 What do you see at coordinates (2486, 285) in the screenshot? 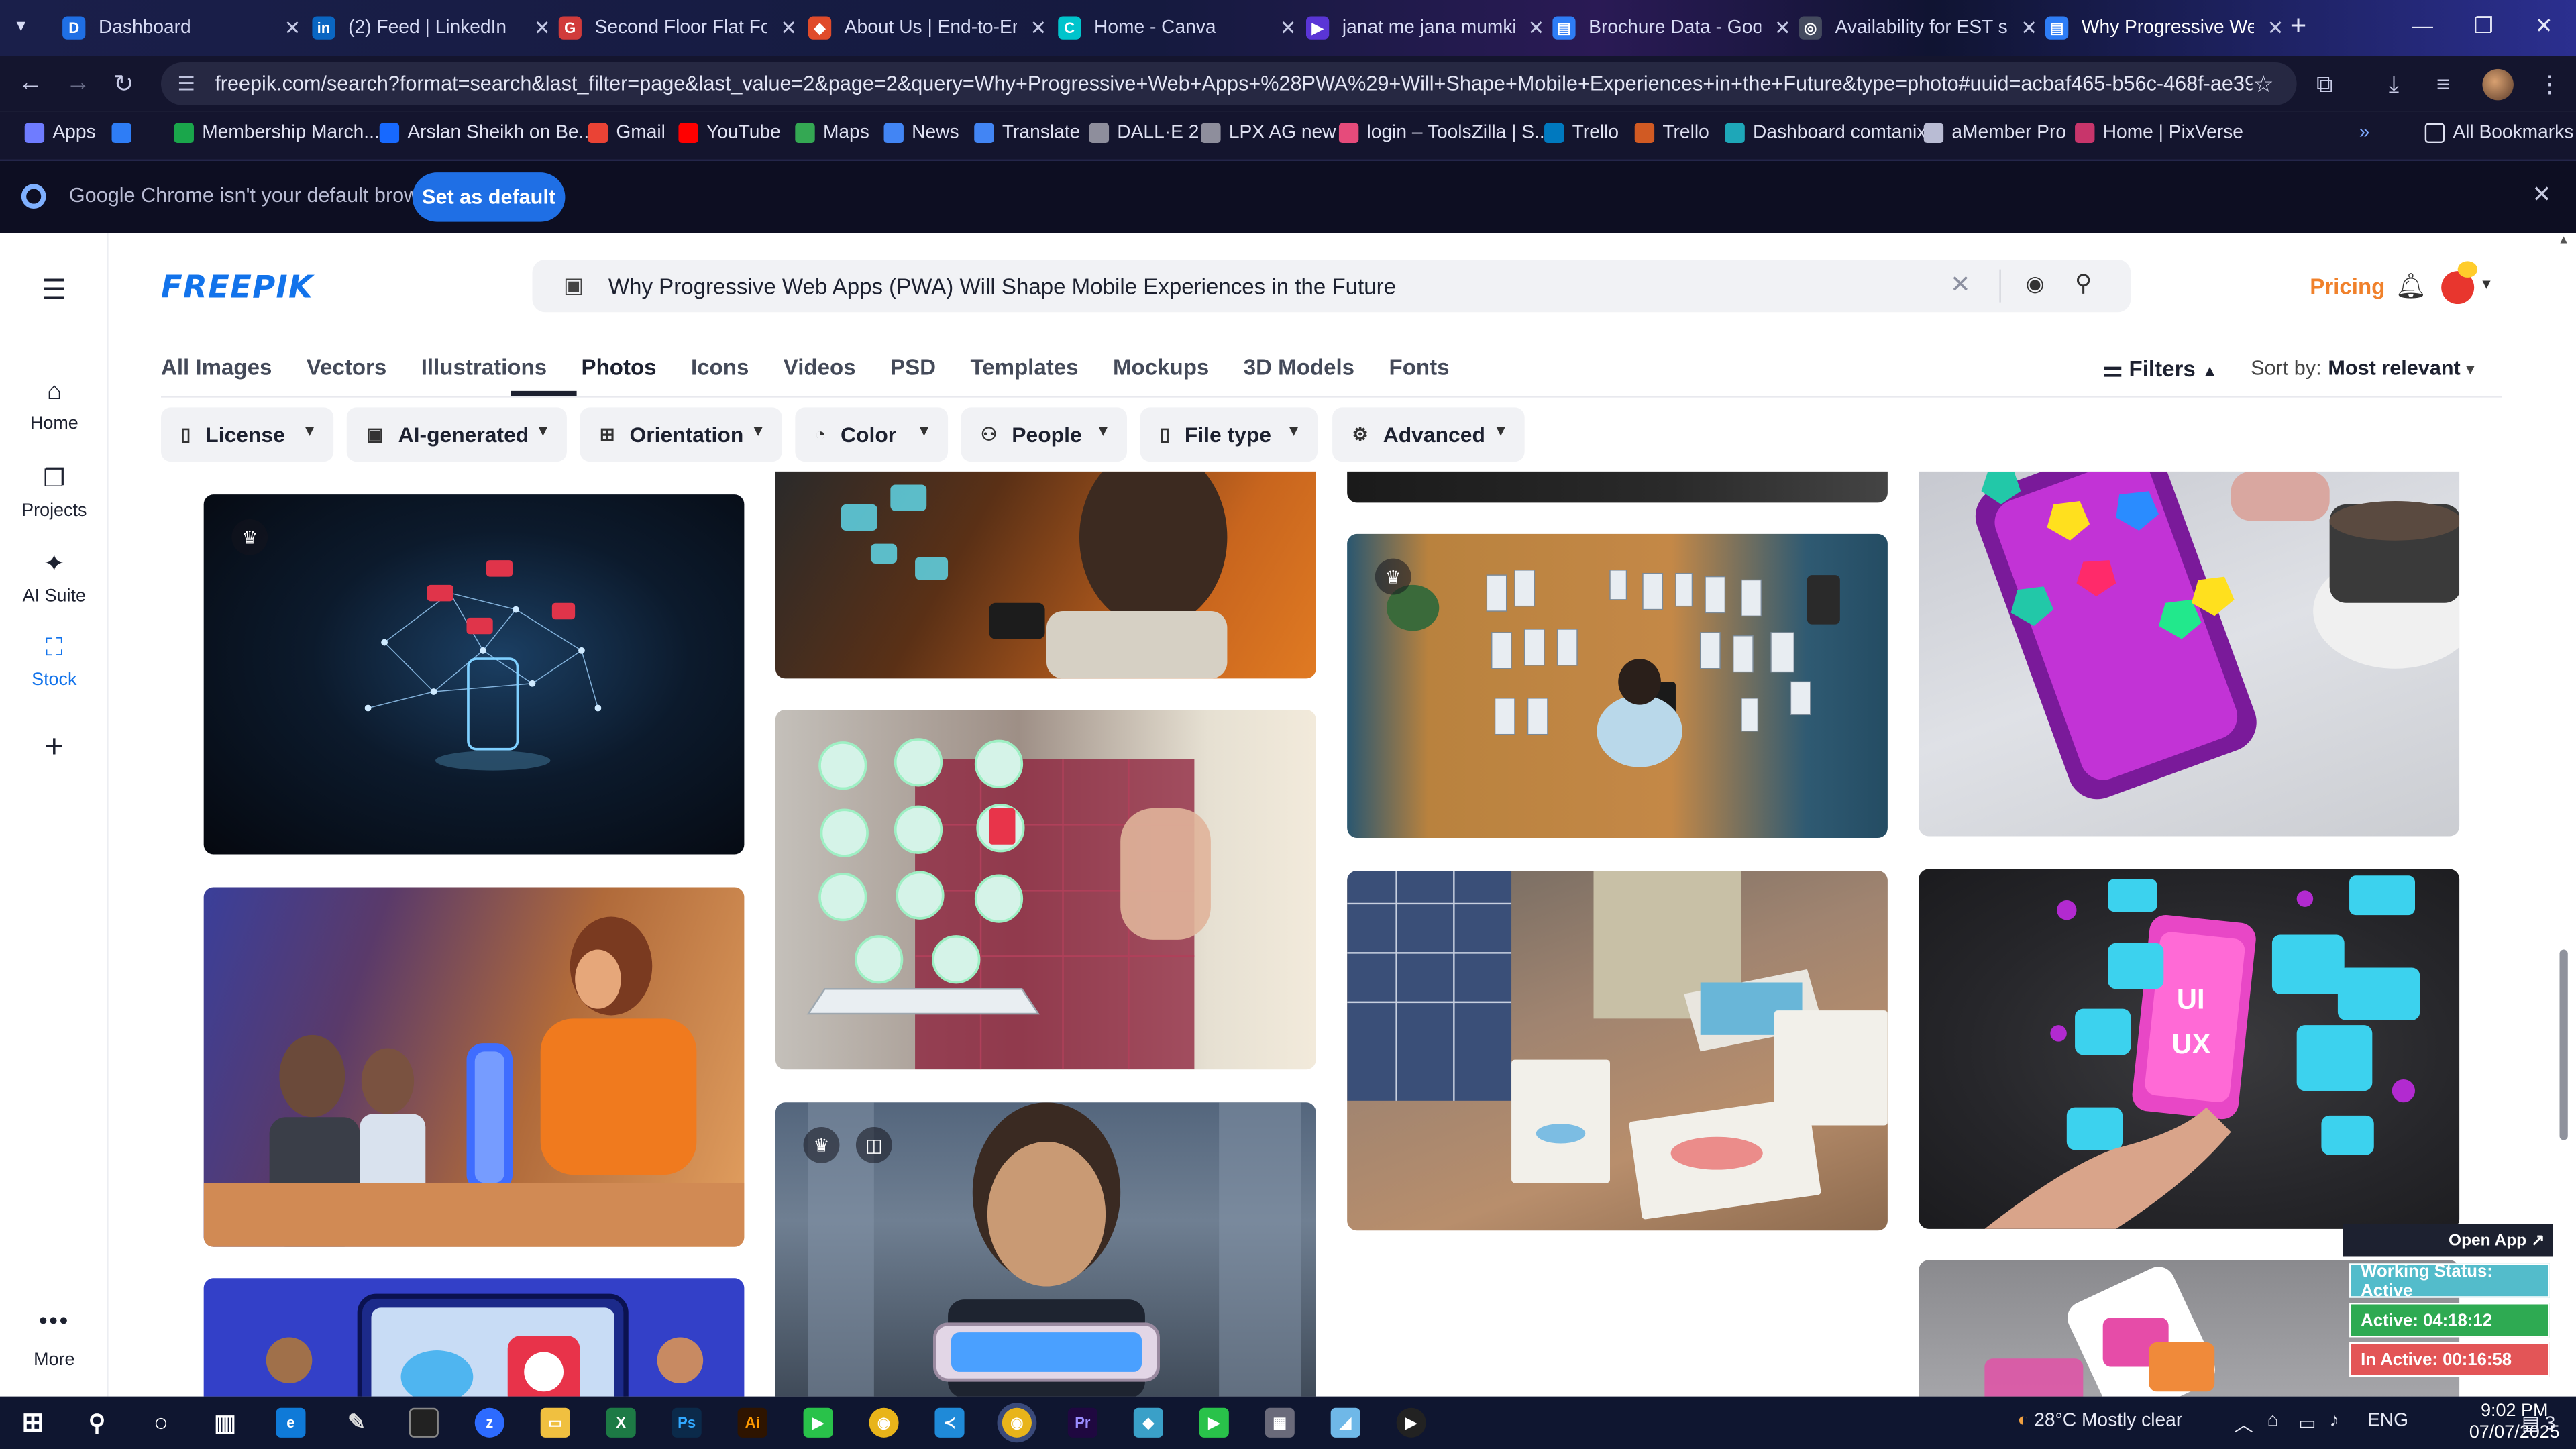
I see `user-menu-chevron-icon: ▾` at bounding box center [2486, 285].